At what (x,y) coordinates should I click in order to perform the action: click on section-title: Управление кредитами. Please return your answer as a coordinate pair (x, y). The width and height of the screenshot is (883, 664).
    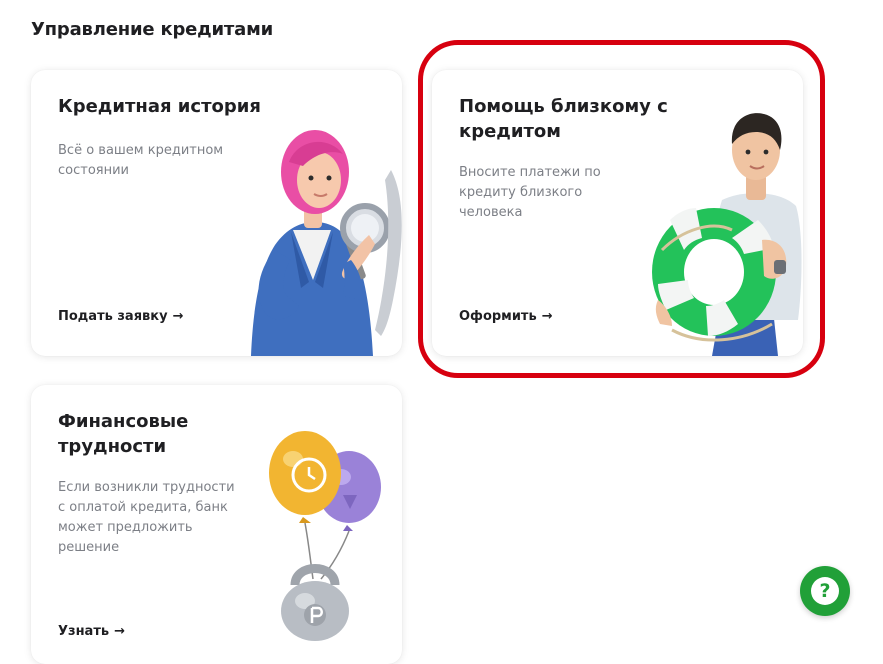
    Looking at the image, I should click on (152, 29).